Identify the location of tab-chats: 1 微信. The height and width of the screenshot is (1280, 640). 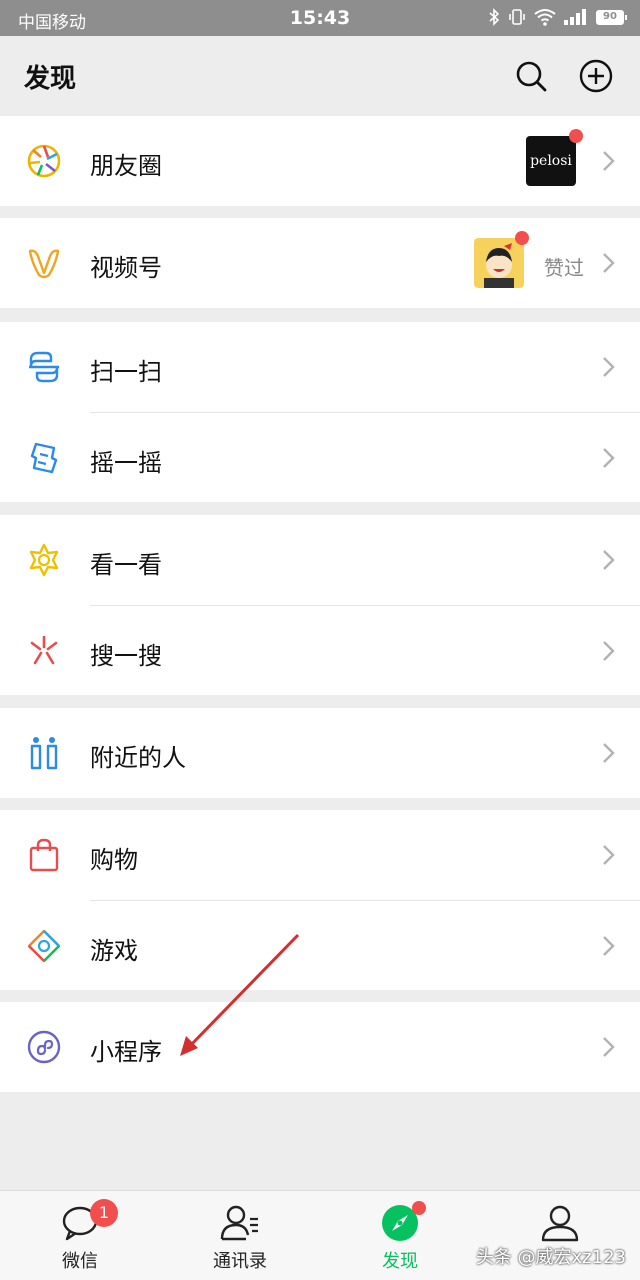
(80, 1235).